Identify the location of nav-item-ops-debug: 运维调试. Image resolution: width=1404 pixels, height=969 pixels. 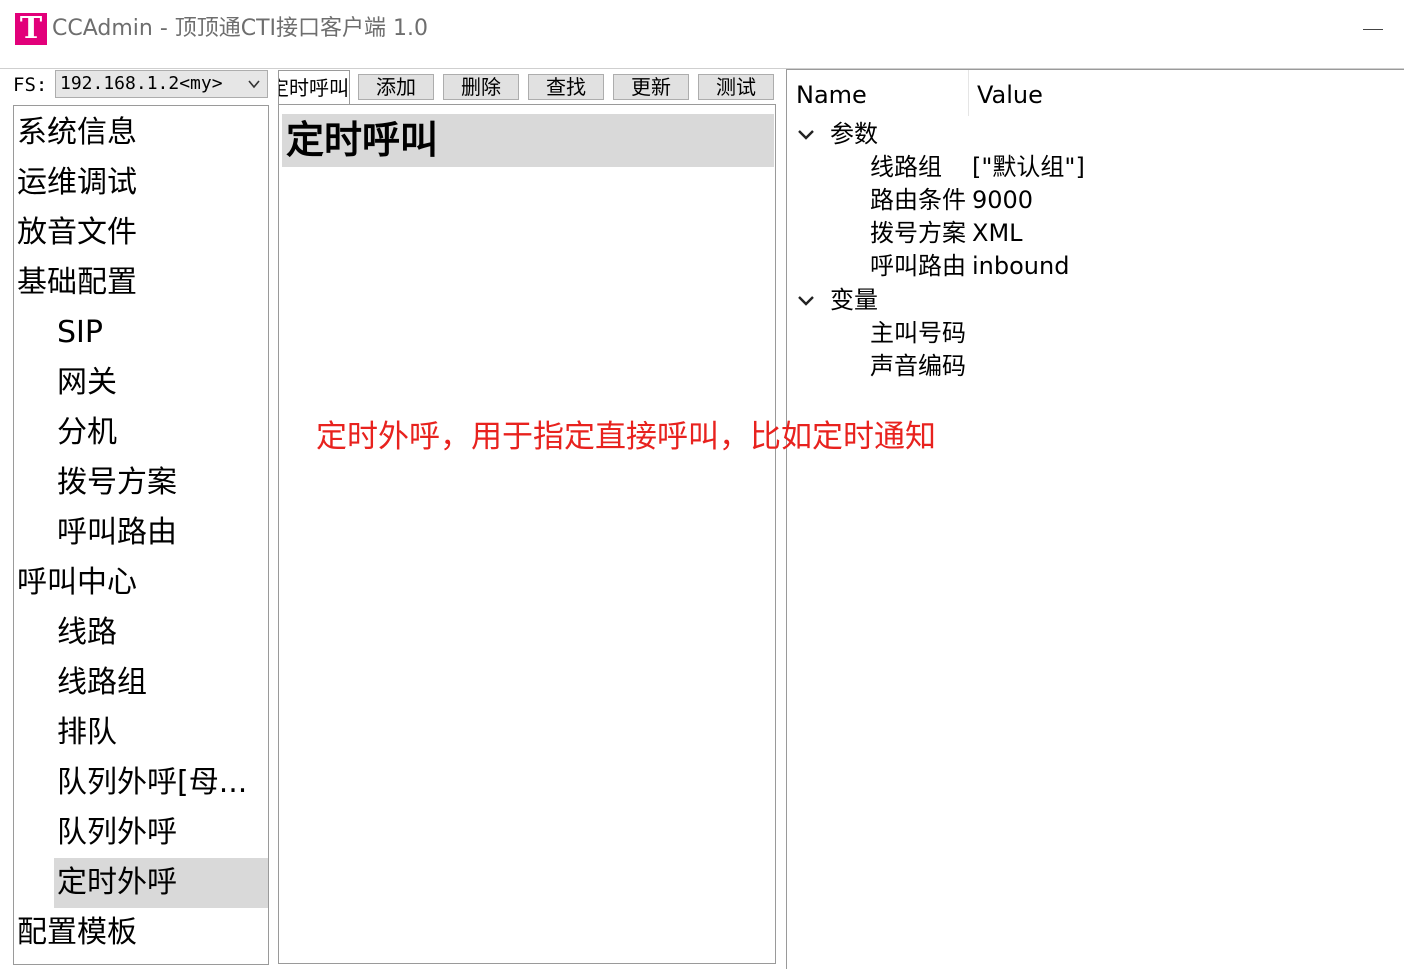
(141, 183).